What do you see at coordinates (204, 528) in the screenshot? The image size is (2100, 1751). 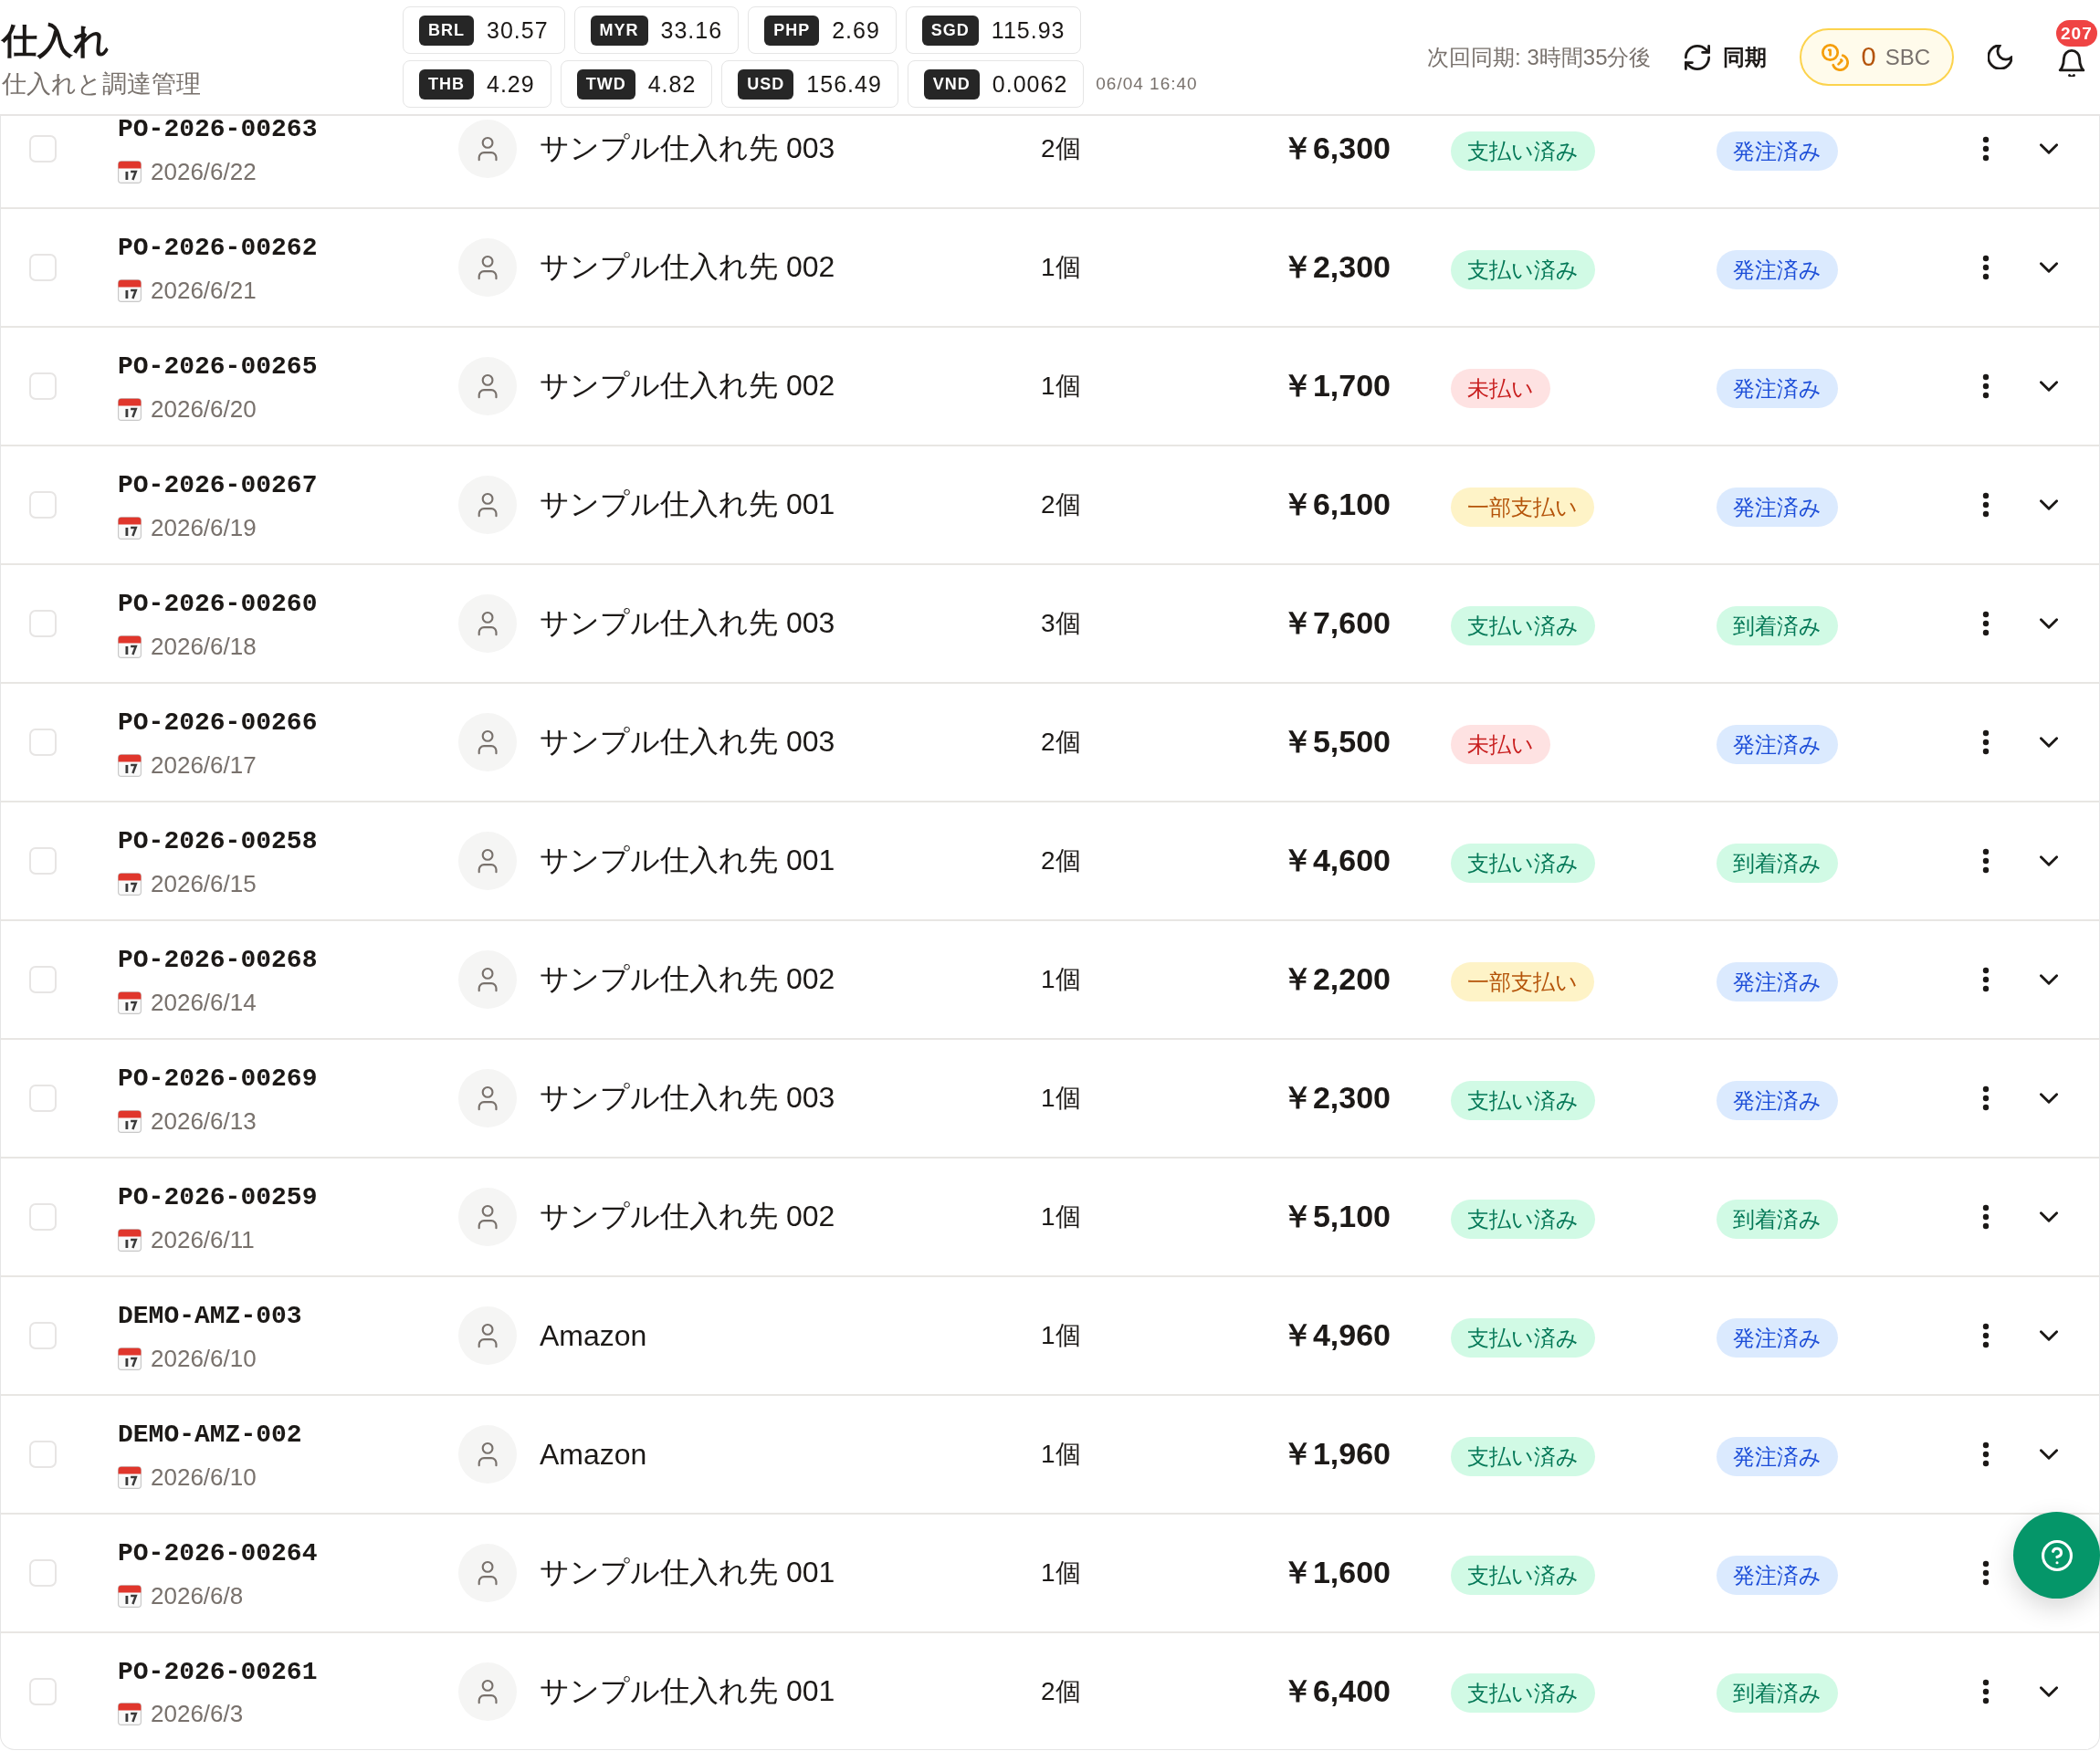 I see `order-date: 2026/6/19` at bounding box center [204, 528].